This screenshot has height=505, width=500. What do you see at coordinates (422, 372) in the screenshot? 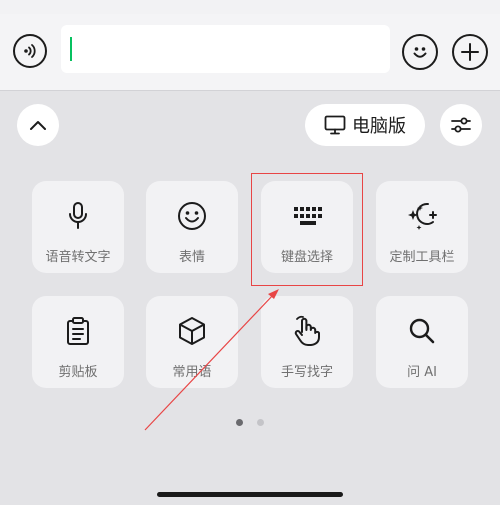
I see `tile-label: 问 AI` at bounding box center [422, 372].